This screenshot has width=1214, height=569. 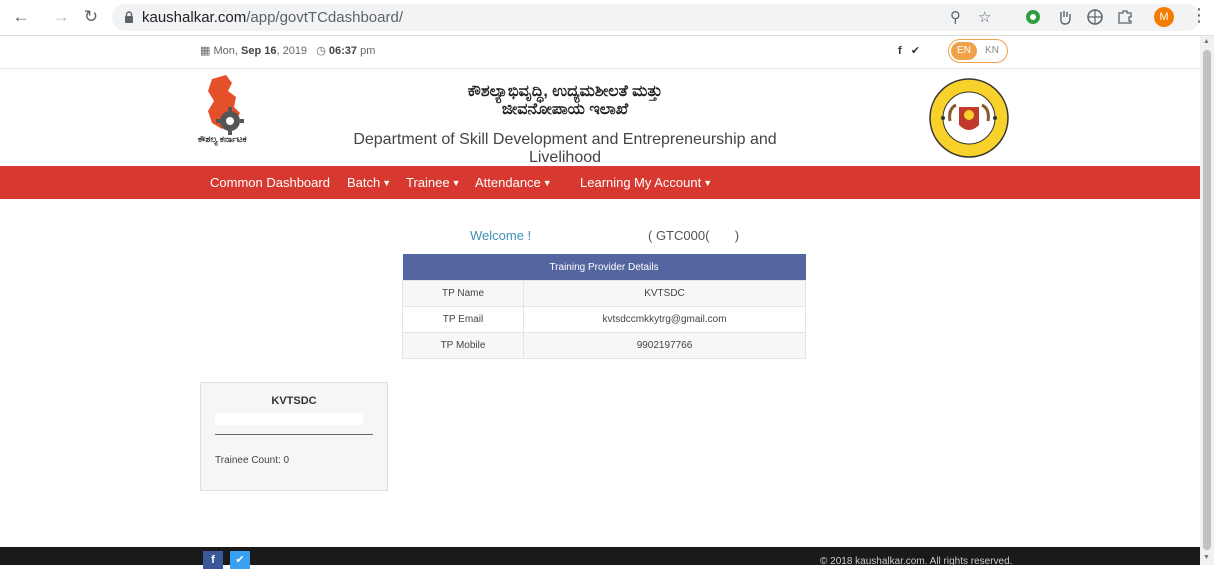 What do you see at coordinates (205, 51) in the screenshot?
I see `calendar-icon: ▦` at bounding box center [205, 51].